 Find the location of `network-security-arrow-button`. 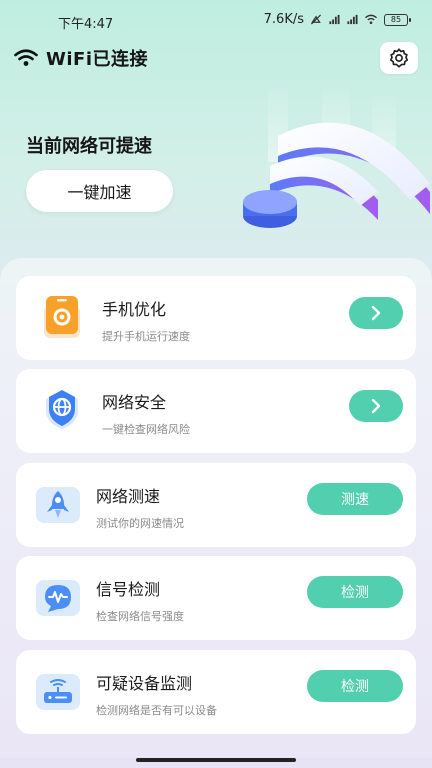

network-security-arrow-button is located at coordinates (376, 406).